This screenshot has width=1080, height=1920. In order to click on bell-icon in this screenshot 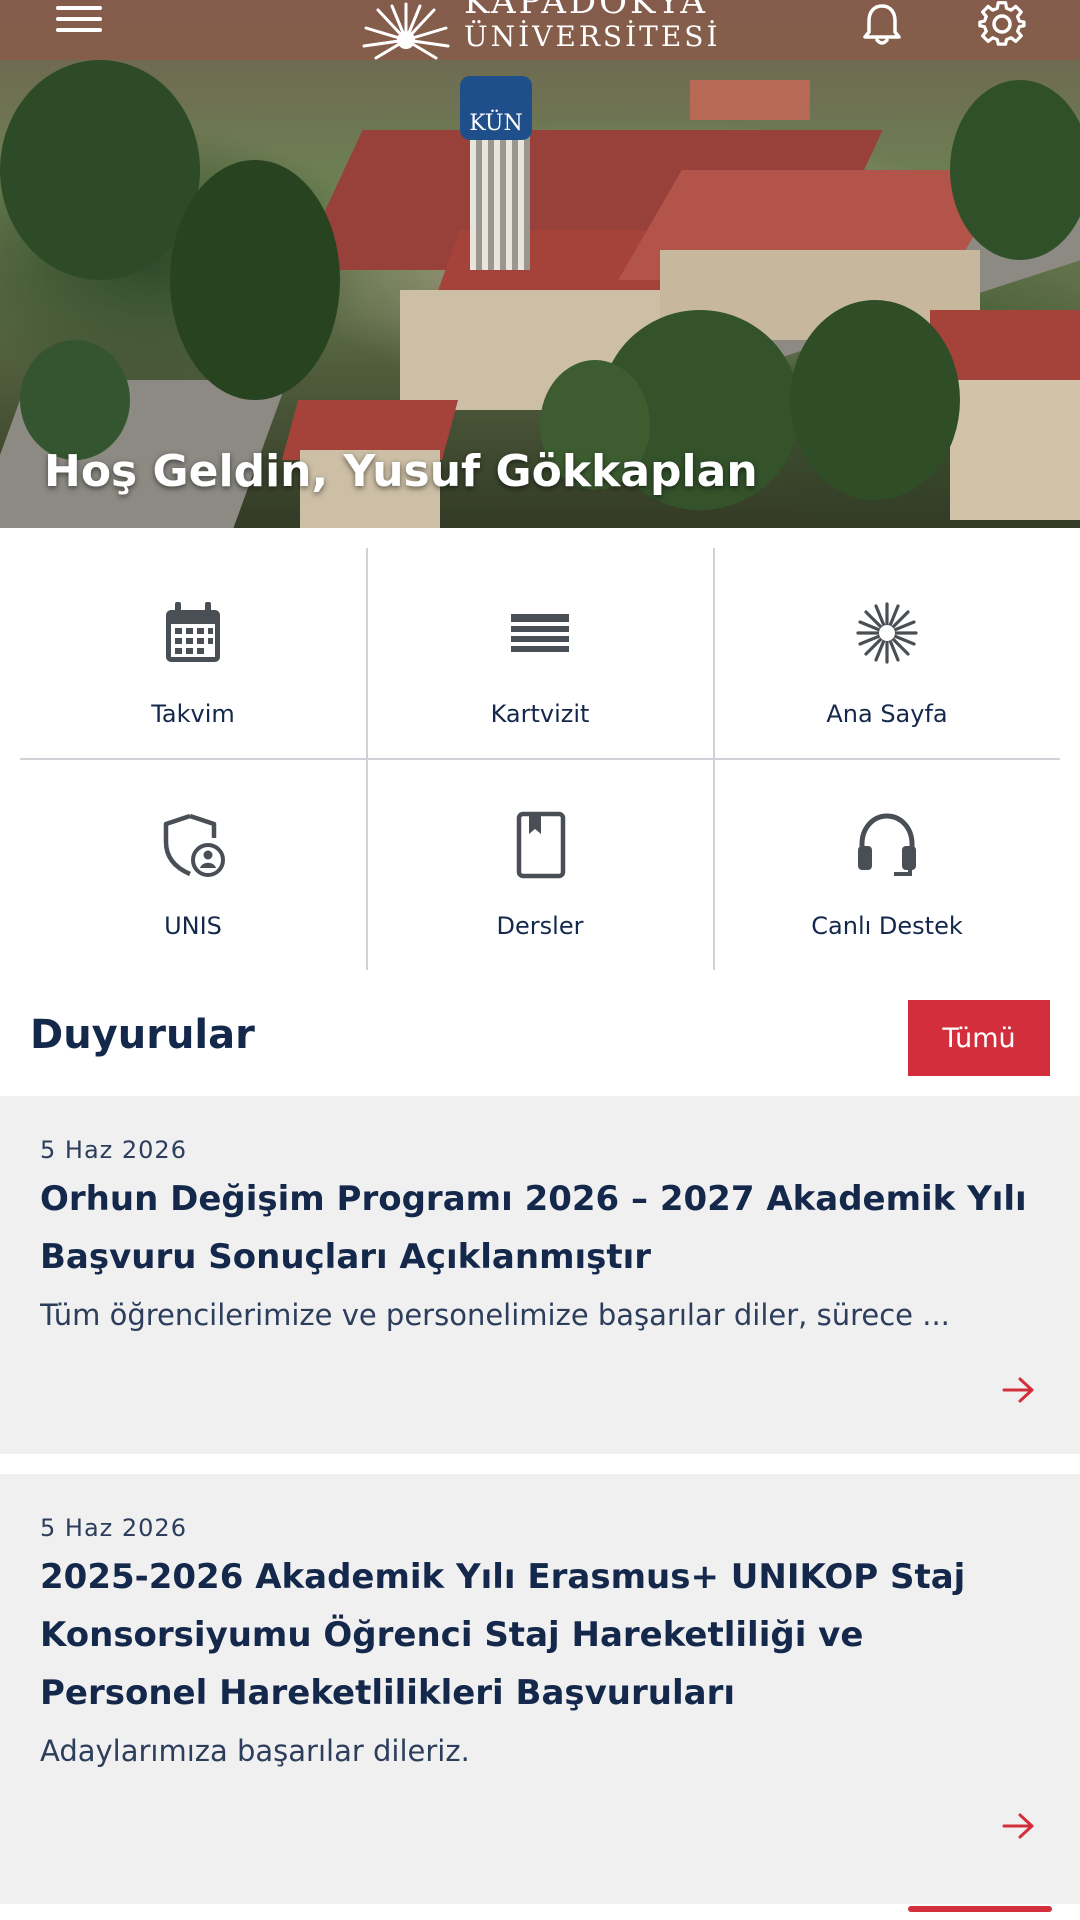, I will do `click(882, 24)`.